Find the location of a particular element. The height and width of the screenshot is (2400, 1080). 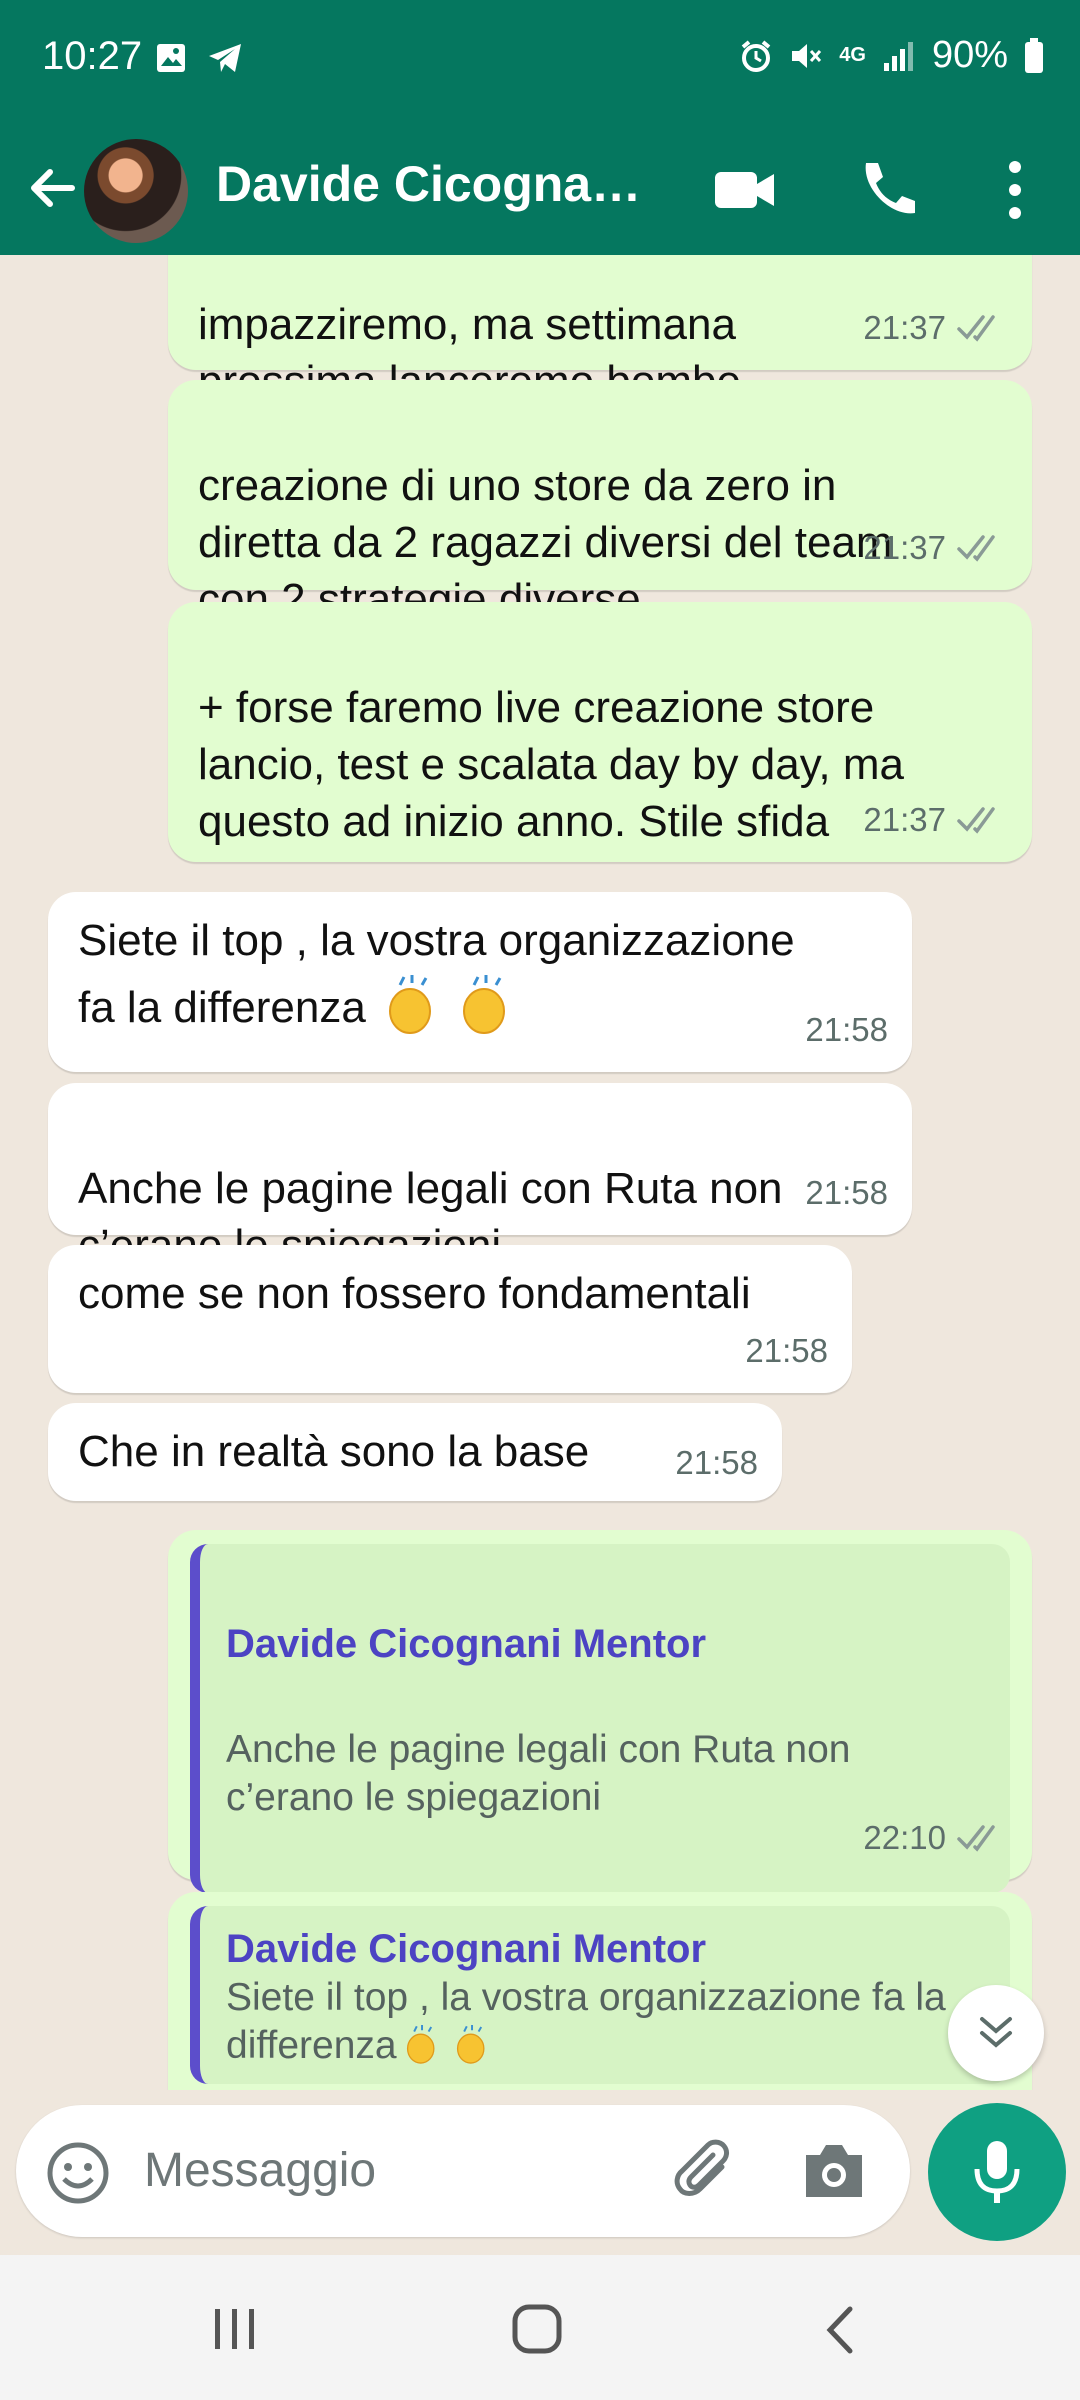

message-time: 22:10 is located at coordinates (904, 1837).